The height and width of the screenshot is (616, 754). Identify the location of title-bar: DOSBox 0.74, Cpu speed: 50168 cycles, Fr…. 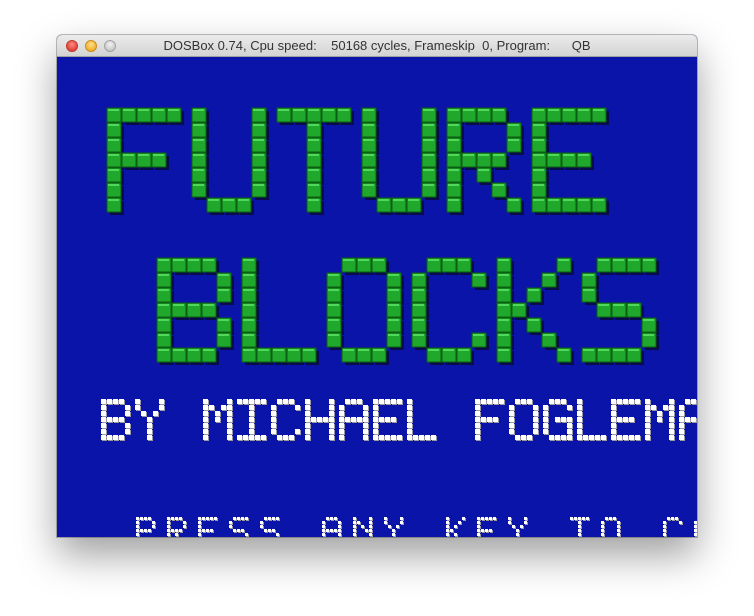
(377, 46).